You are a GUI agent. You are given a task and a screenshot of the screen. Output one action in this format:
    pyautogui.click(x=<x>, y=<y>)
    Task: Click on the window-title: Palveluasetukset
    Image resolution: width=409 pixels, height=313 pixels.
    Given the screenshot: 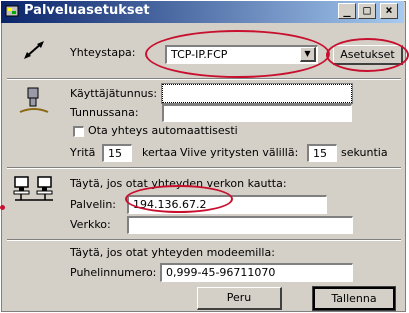 What is the action you would take?
    pyautogui.click(x=87, y=10)
    